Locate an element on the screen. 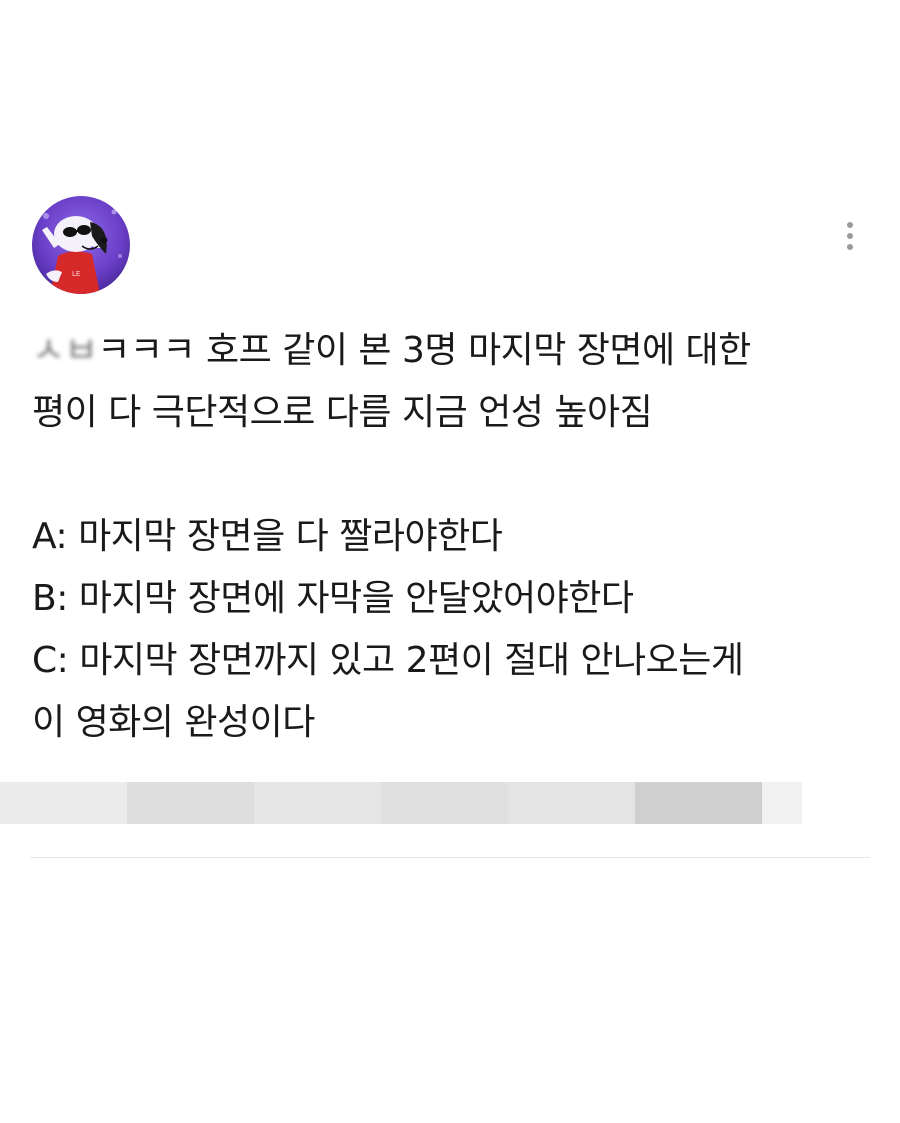 The image size is (900, 1123). post-line-1: ㅅㅂㅋㅋㅋ 호프 같이 본 3명 마지막 장면에 대한 is located at coordinates (452, 351).